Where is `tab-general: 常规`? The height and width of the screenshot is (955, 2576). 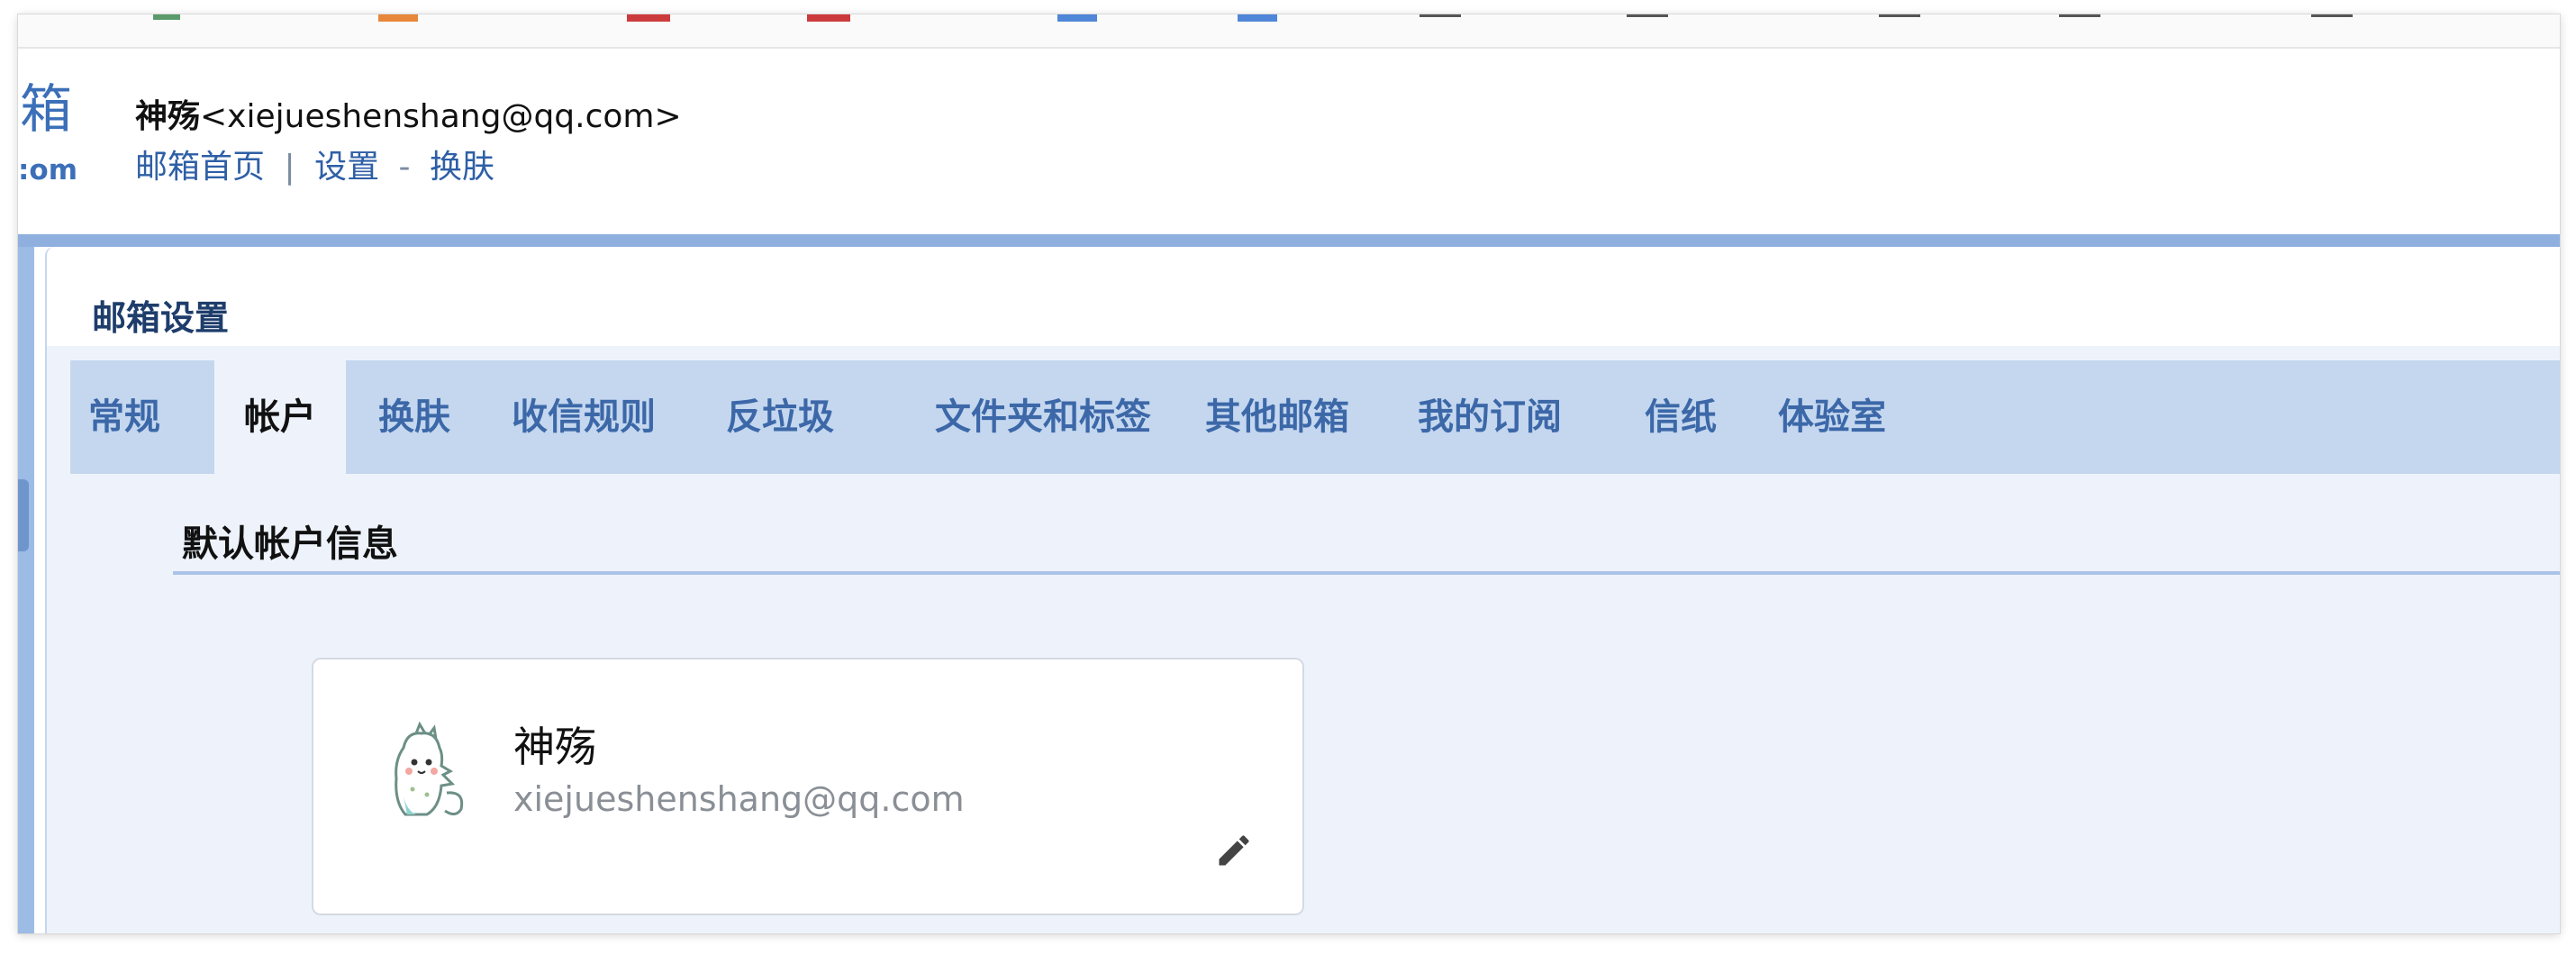 tab-general: 常规 is located at coordinates (124, 417).